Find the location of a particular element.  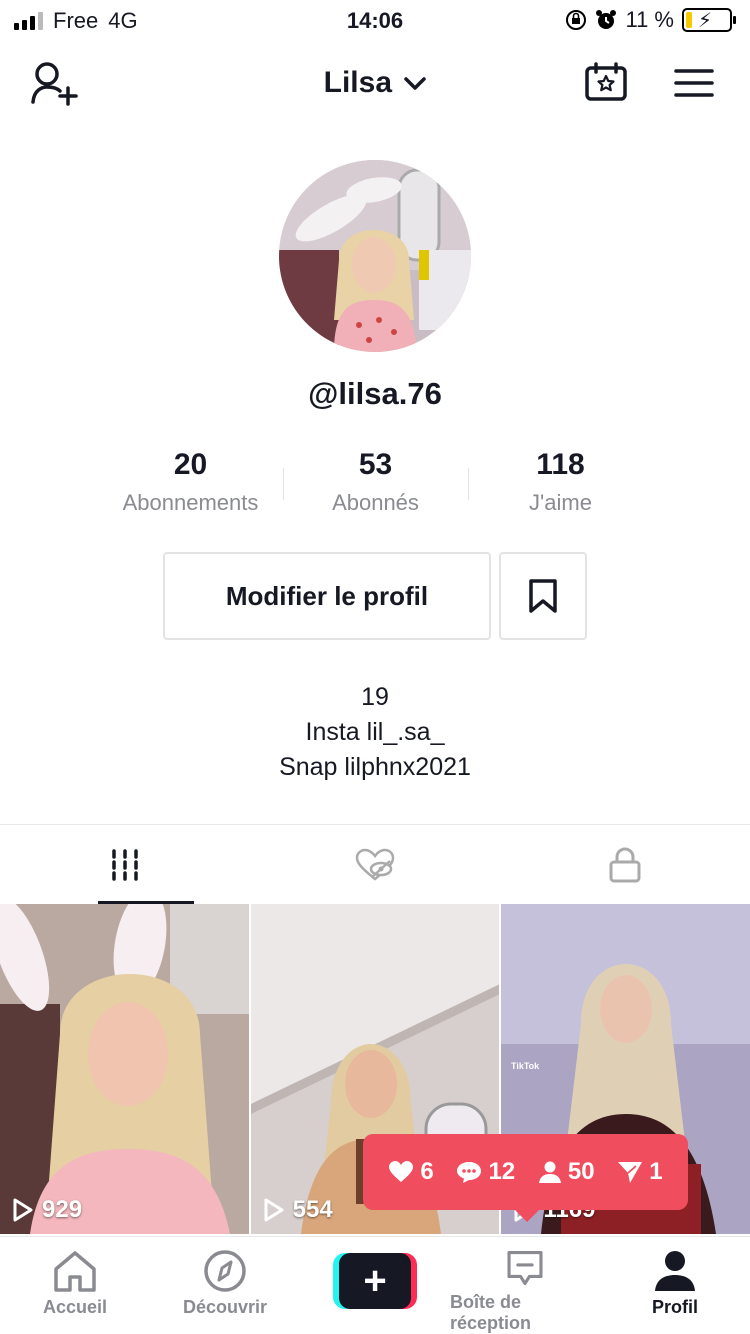

send-icon is located at coordinates (630, 1172).